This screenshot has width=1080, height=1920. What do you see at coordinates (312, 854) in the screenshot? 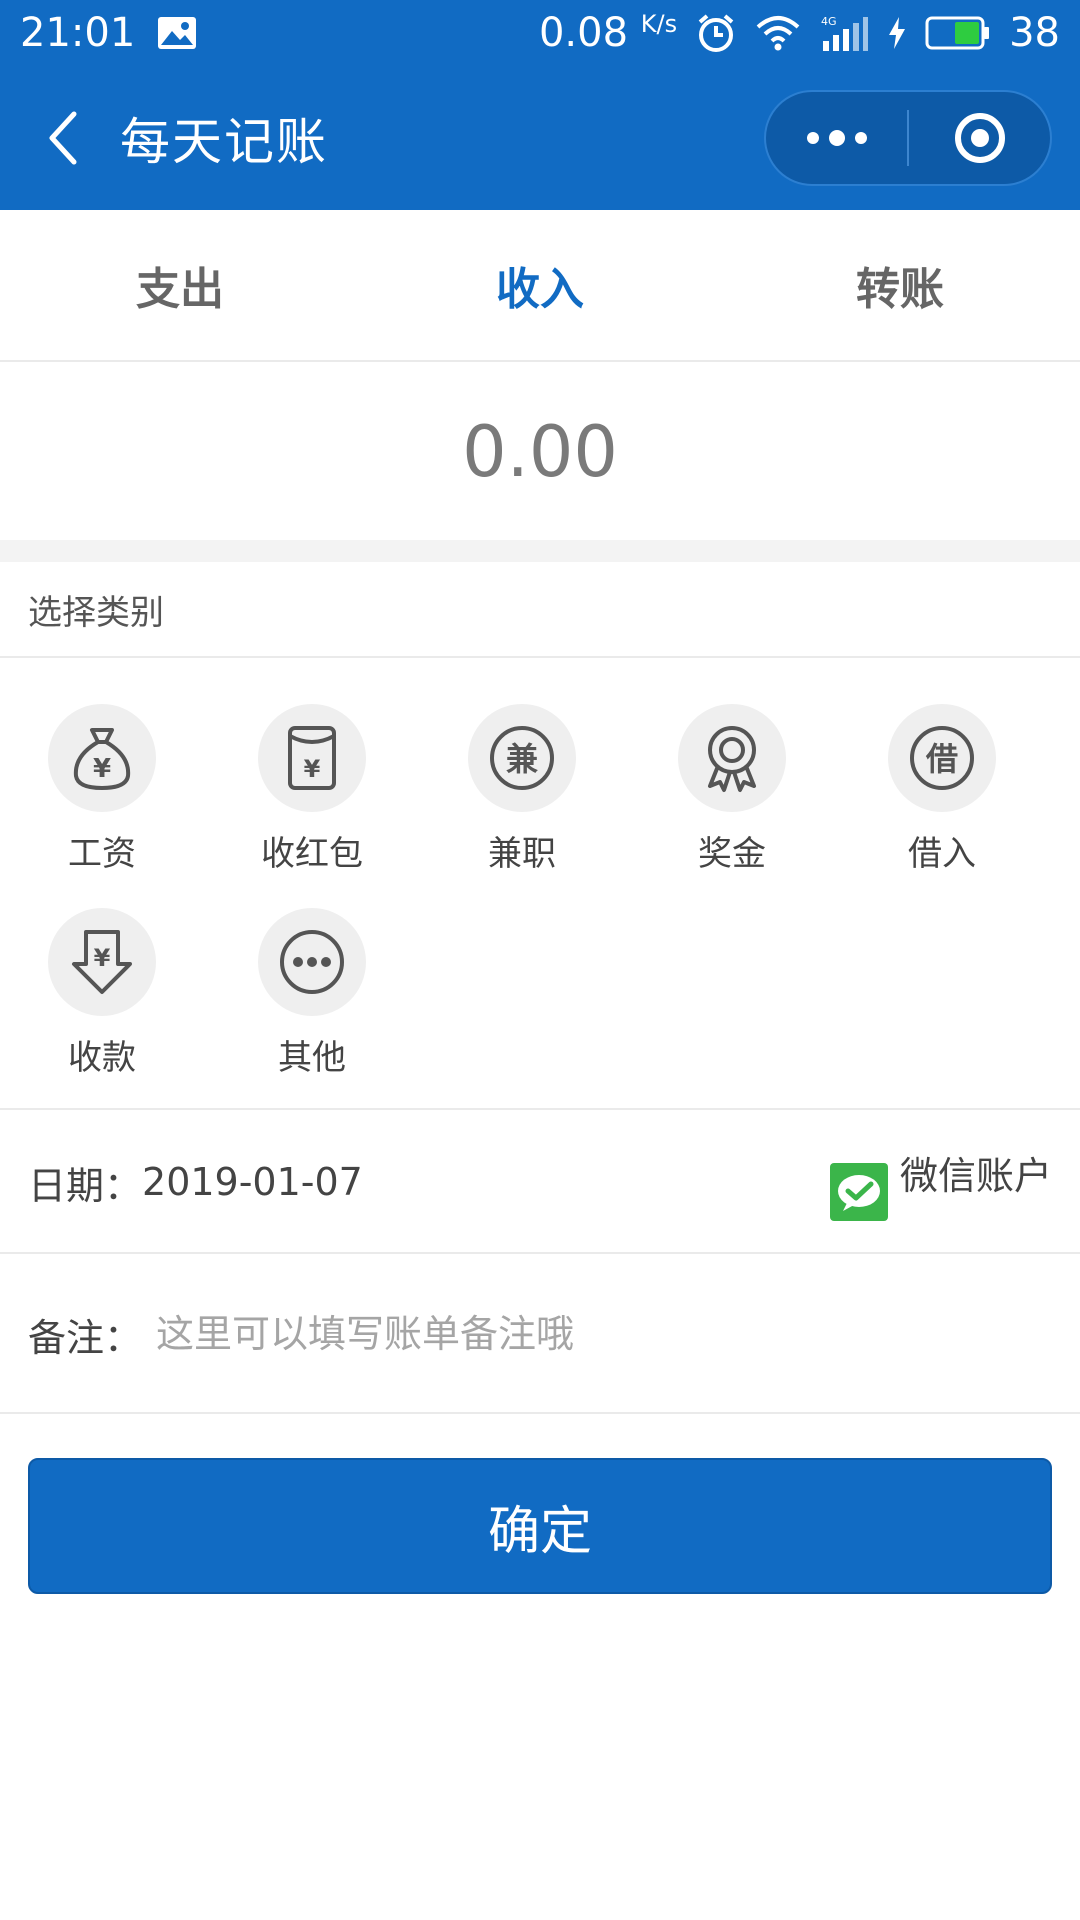
I see `category-label: 收红包` at bounding box center [312, 854].